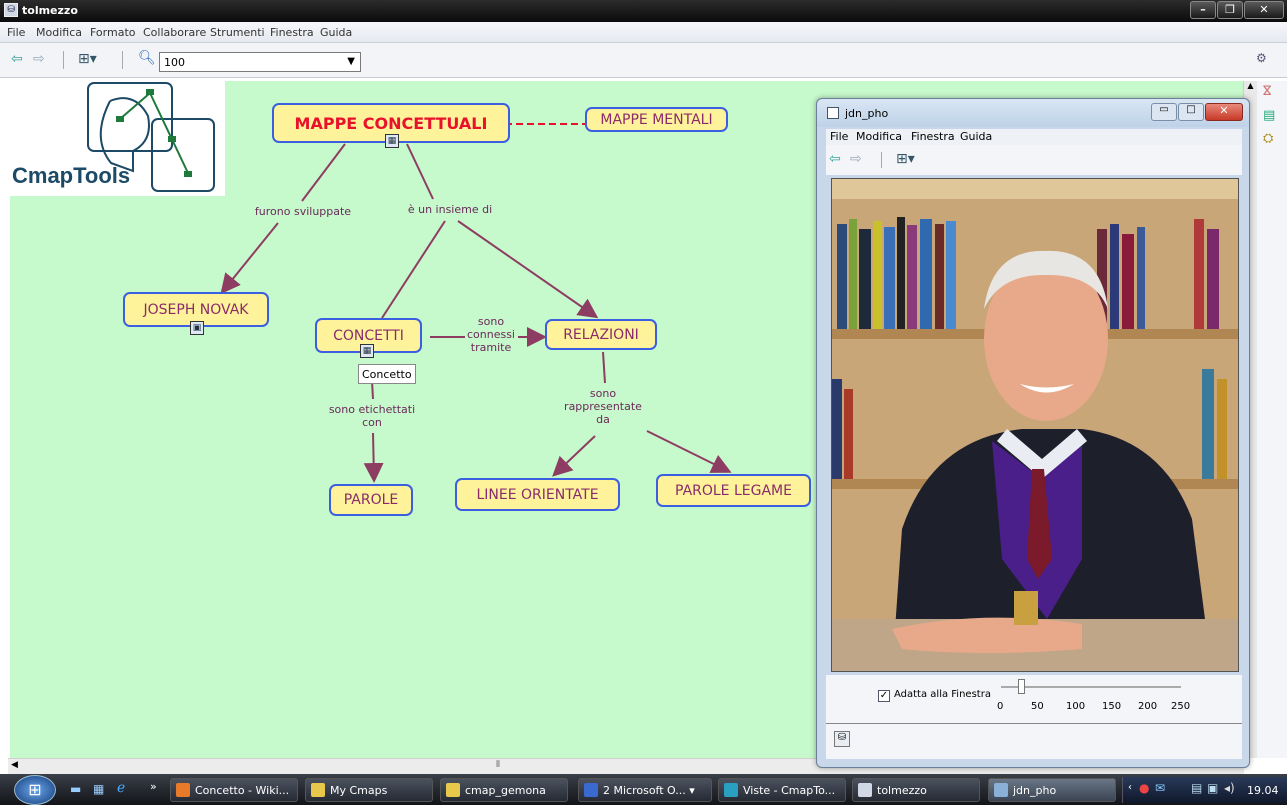 The image size is (1287, 805). What do you see at coordinates (387, 374) in the screenshot?
I see `tooltip: Concetto` at bounding box center [387, 374].